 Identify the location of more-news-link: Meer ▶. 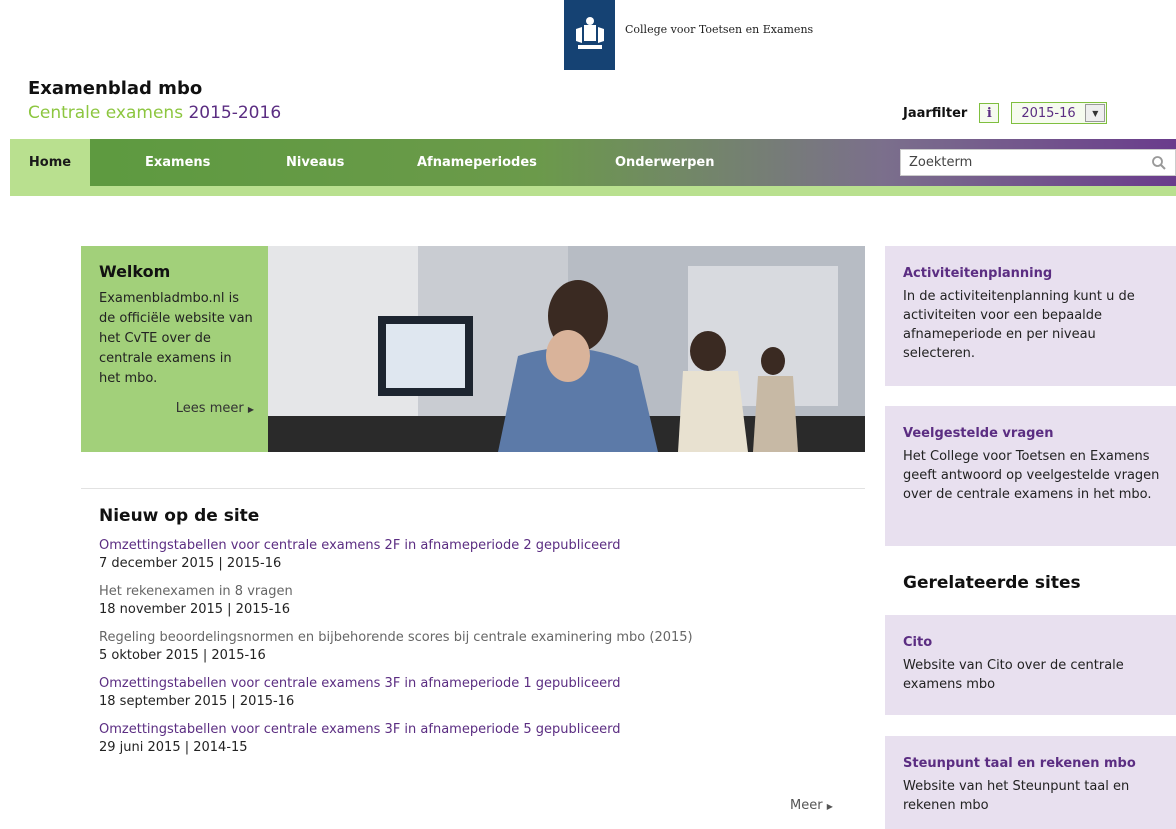
(811, 805).